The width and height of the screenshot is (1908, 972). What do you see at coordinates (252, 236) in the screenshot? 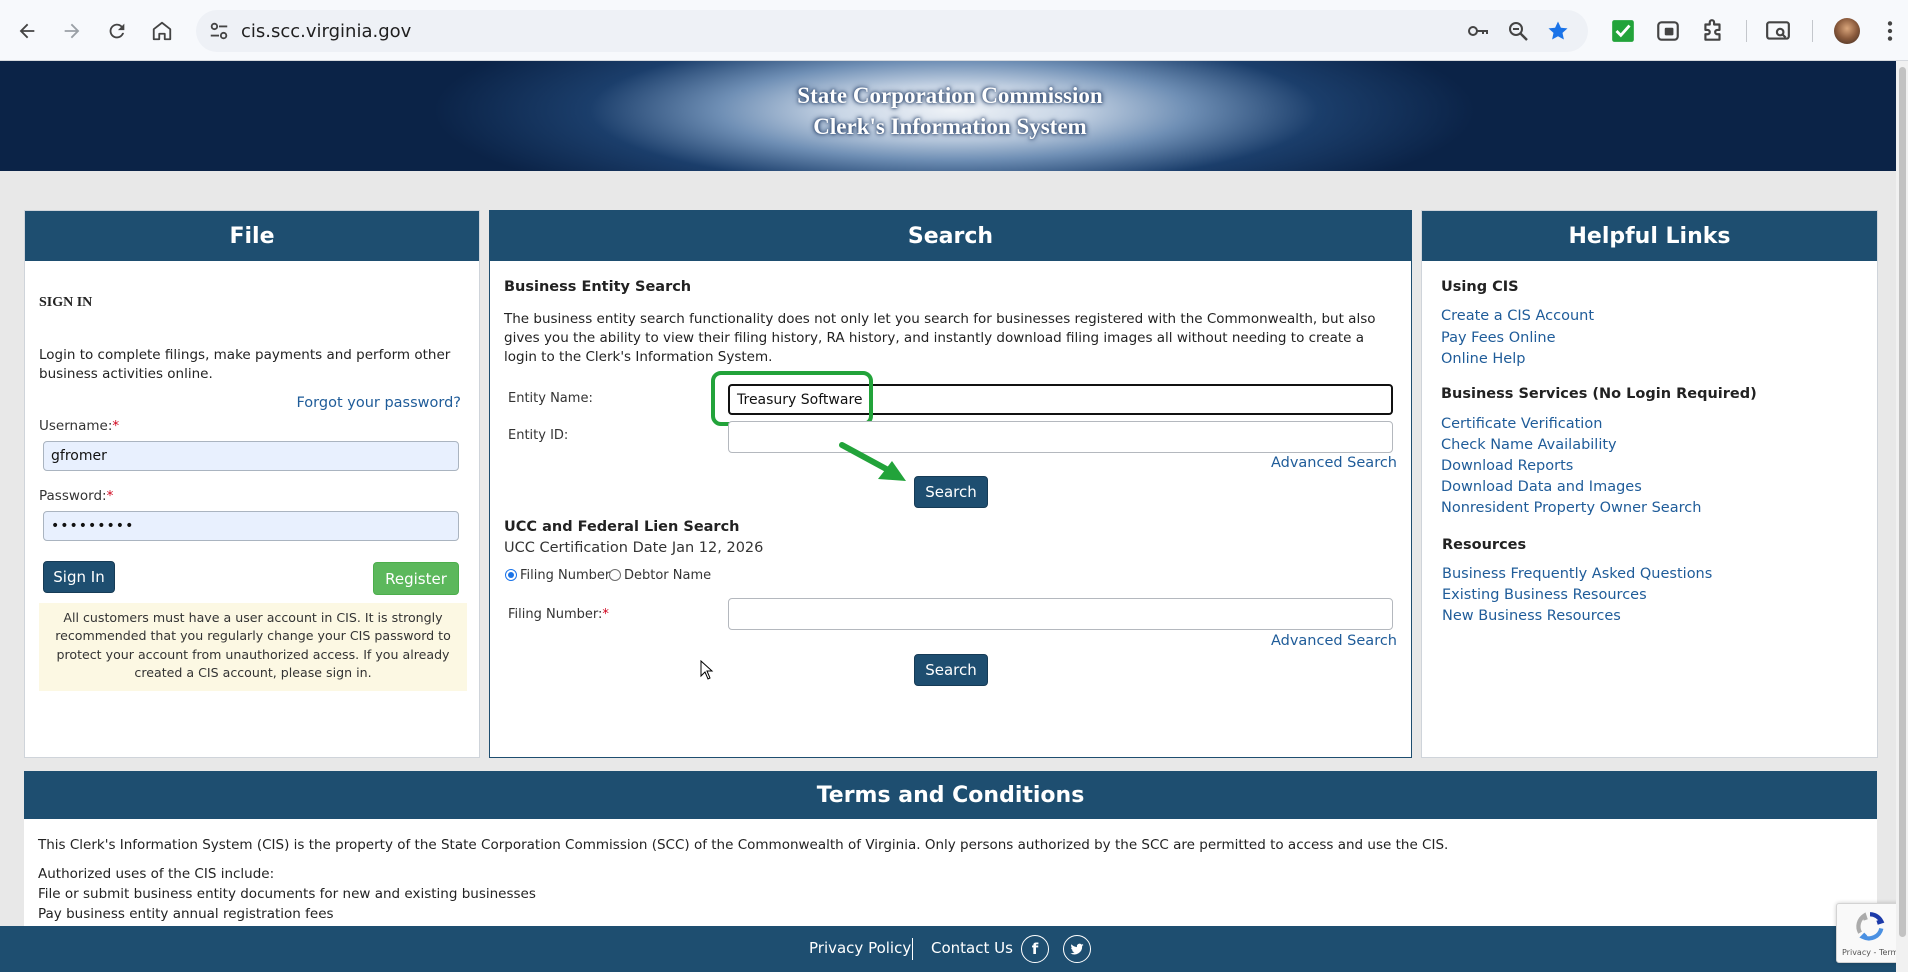
I see `file-panel-title: File` at bounding box center [252, 236].